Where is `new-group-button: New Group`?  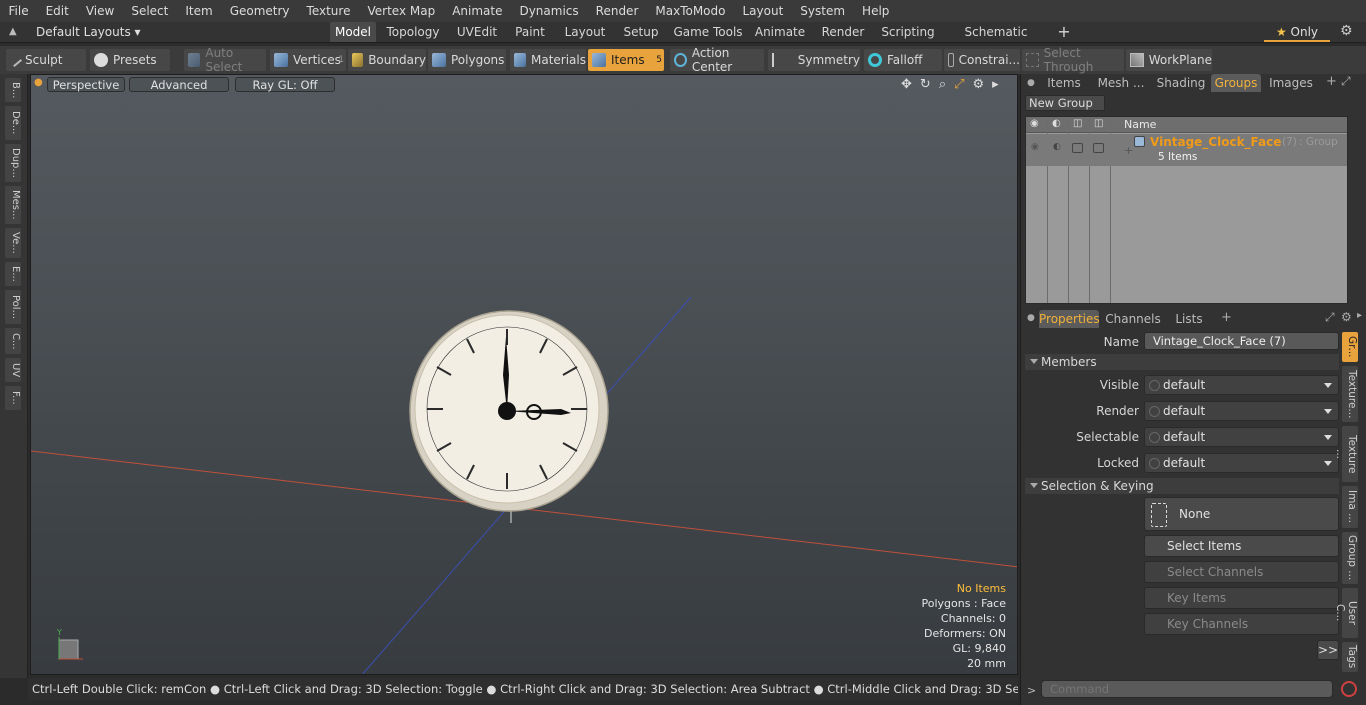
new-group-button: New Group is located at coordinates (1065, 103).